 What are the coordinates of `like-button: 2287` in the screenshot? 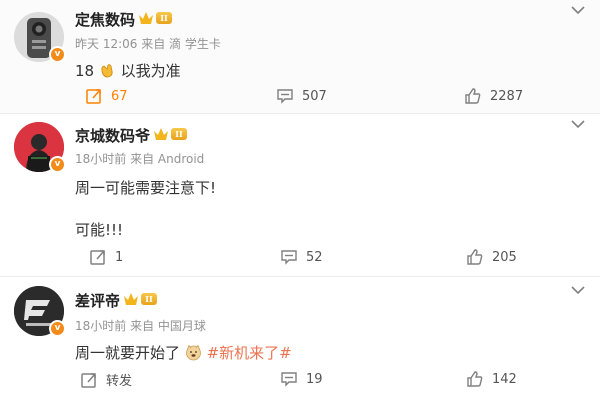 It's located at (493, 96).